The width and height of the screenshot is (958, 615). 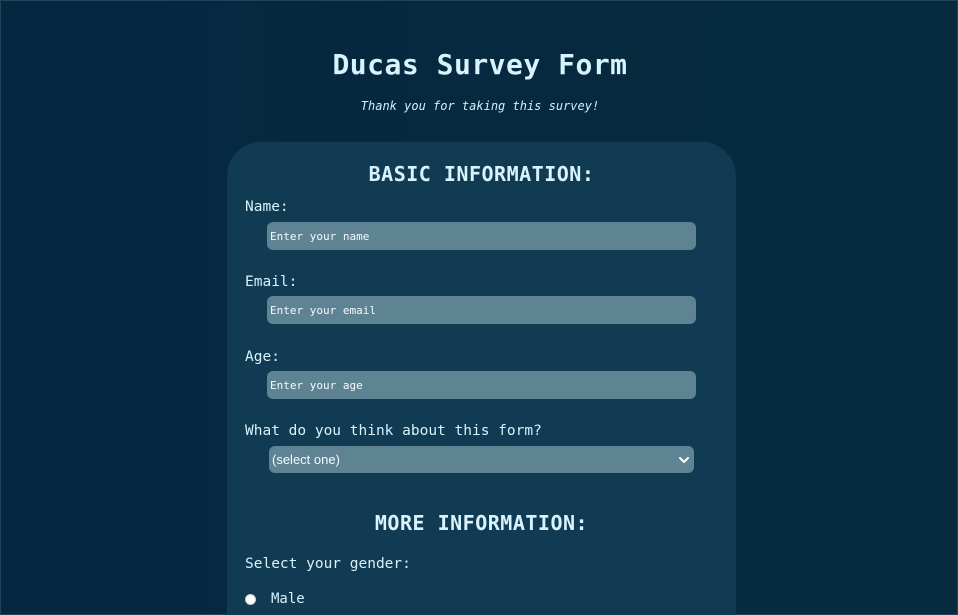 I want to click on age-input, so click(x=481, y=385).